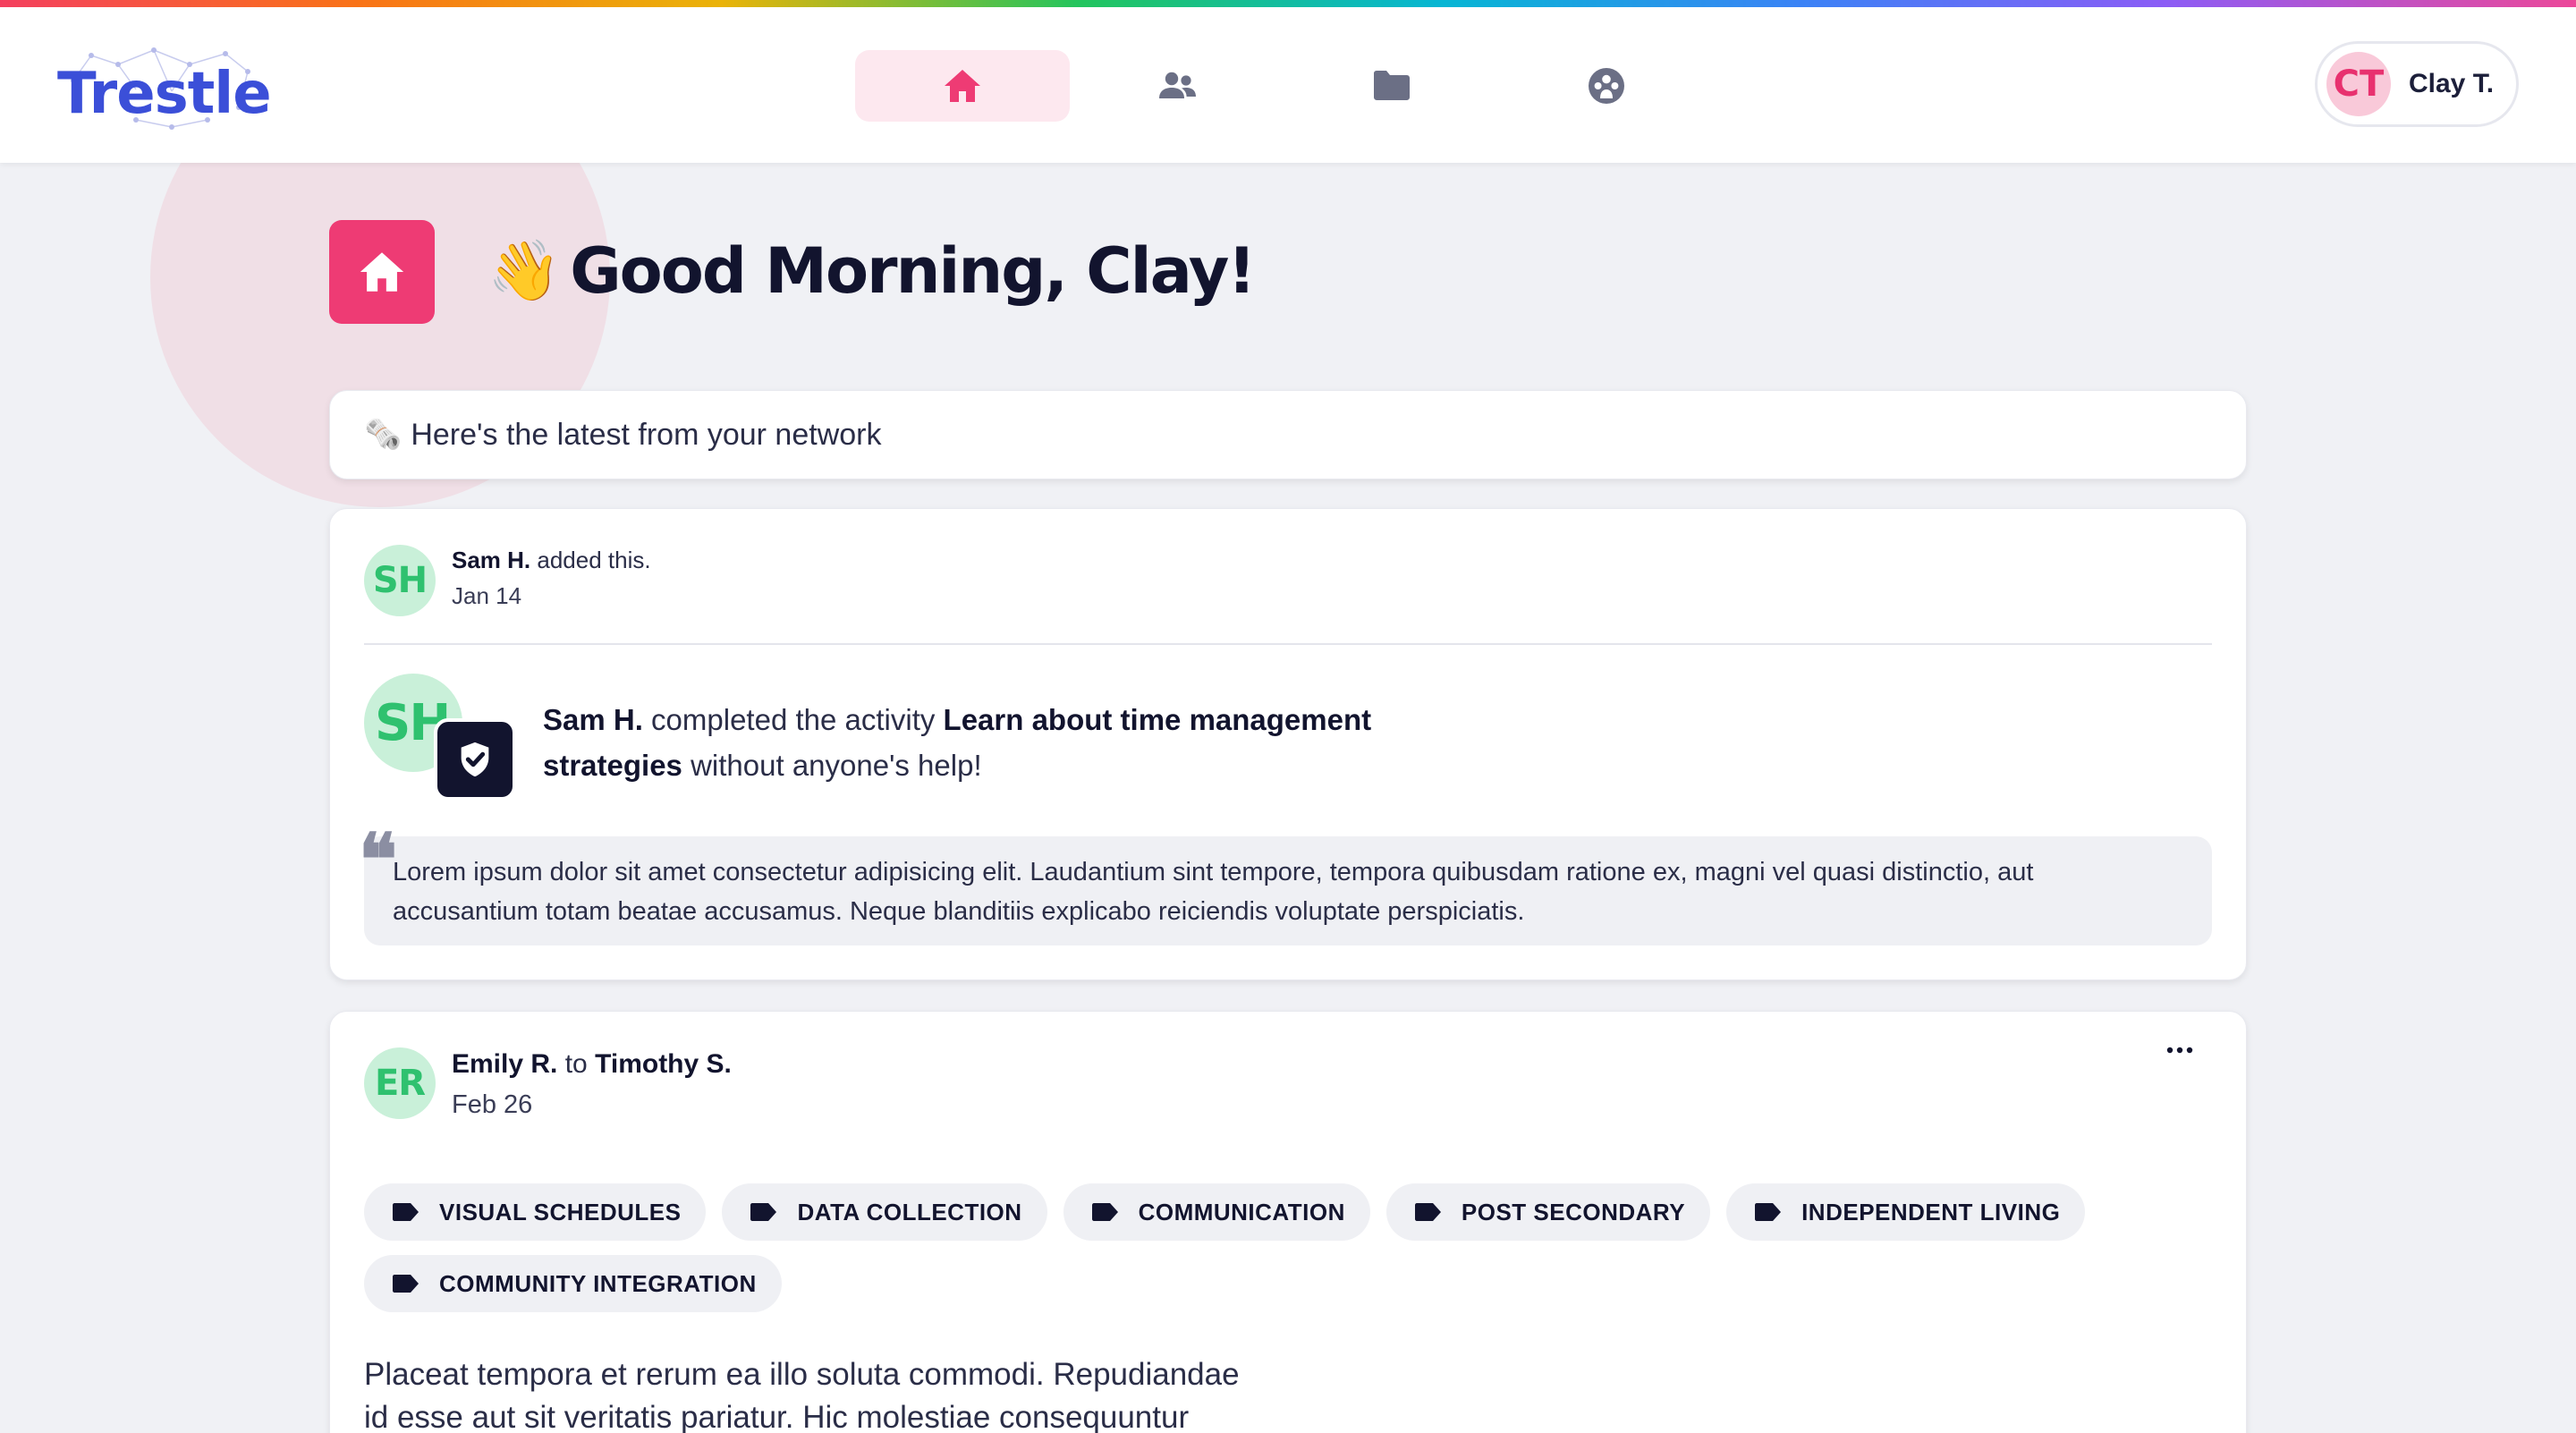 This screenshot has width=2576, height=1433. I want to click on user-menu: CT Clay T., so click(2417, 84).